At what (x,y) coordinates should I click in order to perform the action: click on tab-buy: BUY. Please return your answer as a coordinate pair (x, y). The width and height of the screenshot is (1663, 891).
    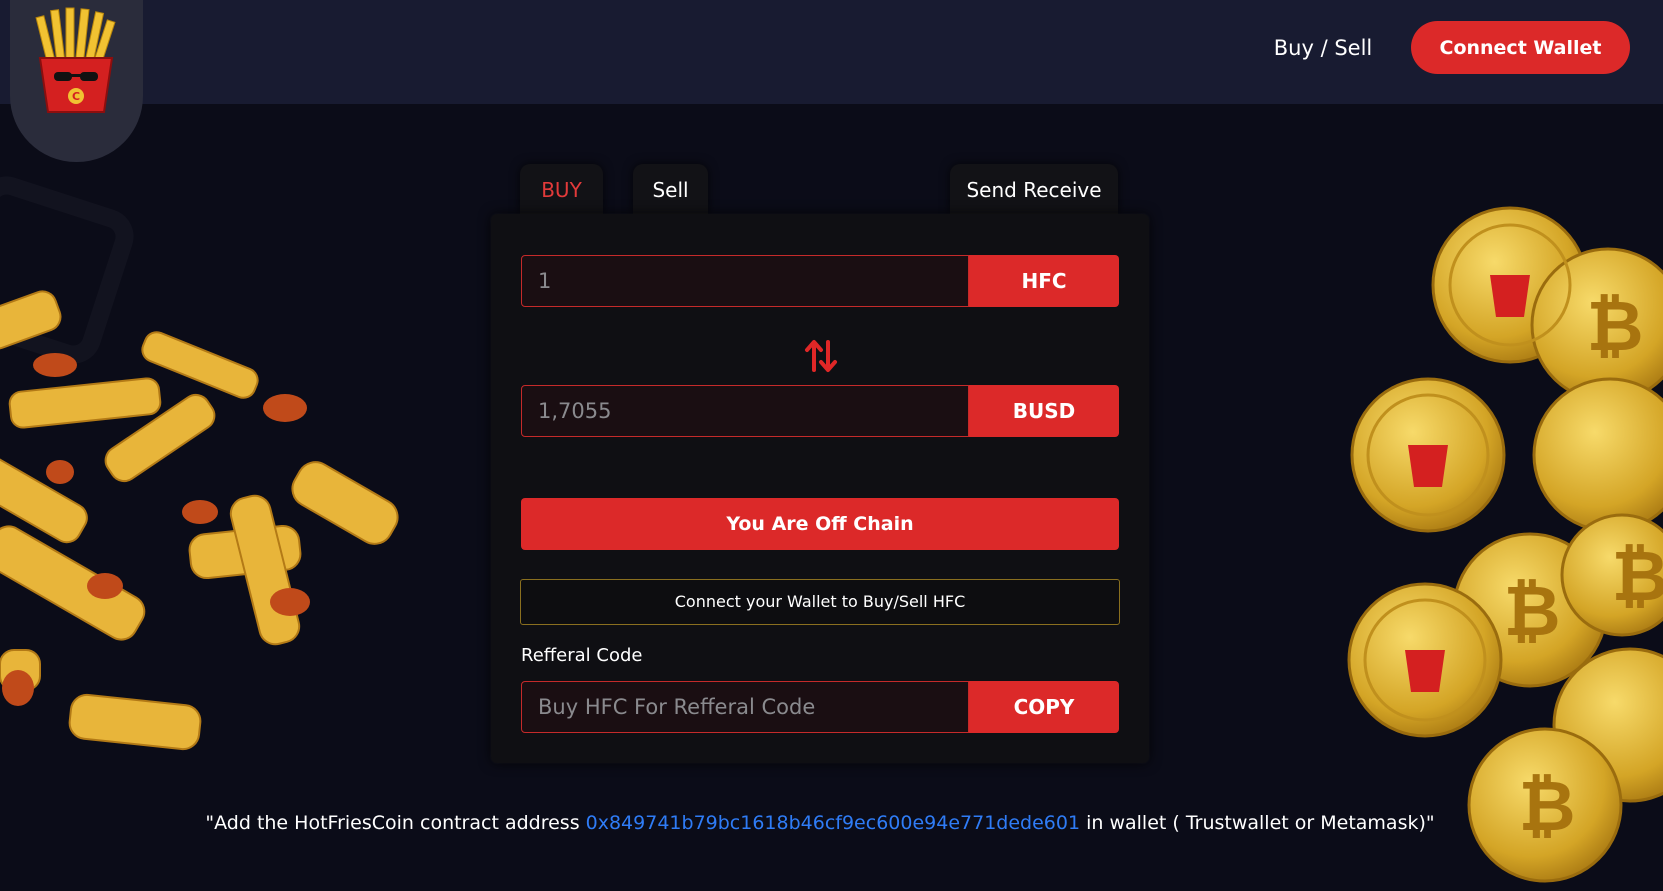
    Looking at the image, I should click on (561, 189).